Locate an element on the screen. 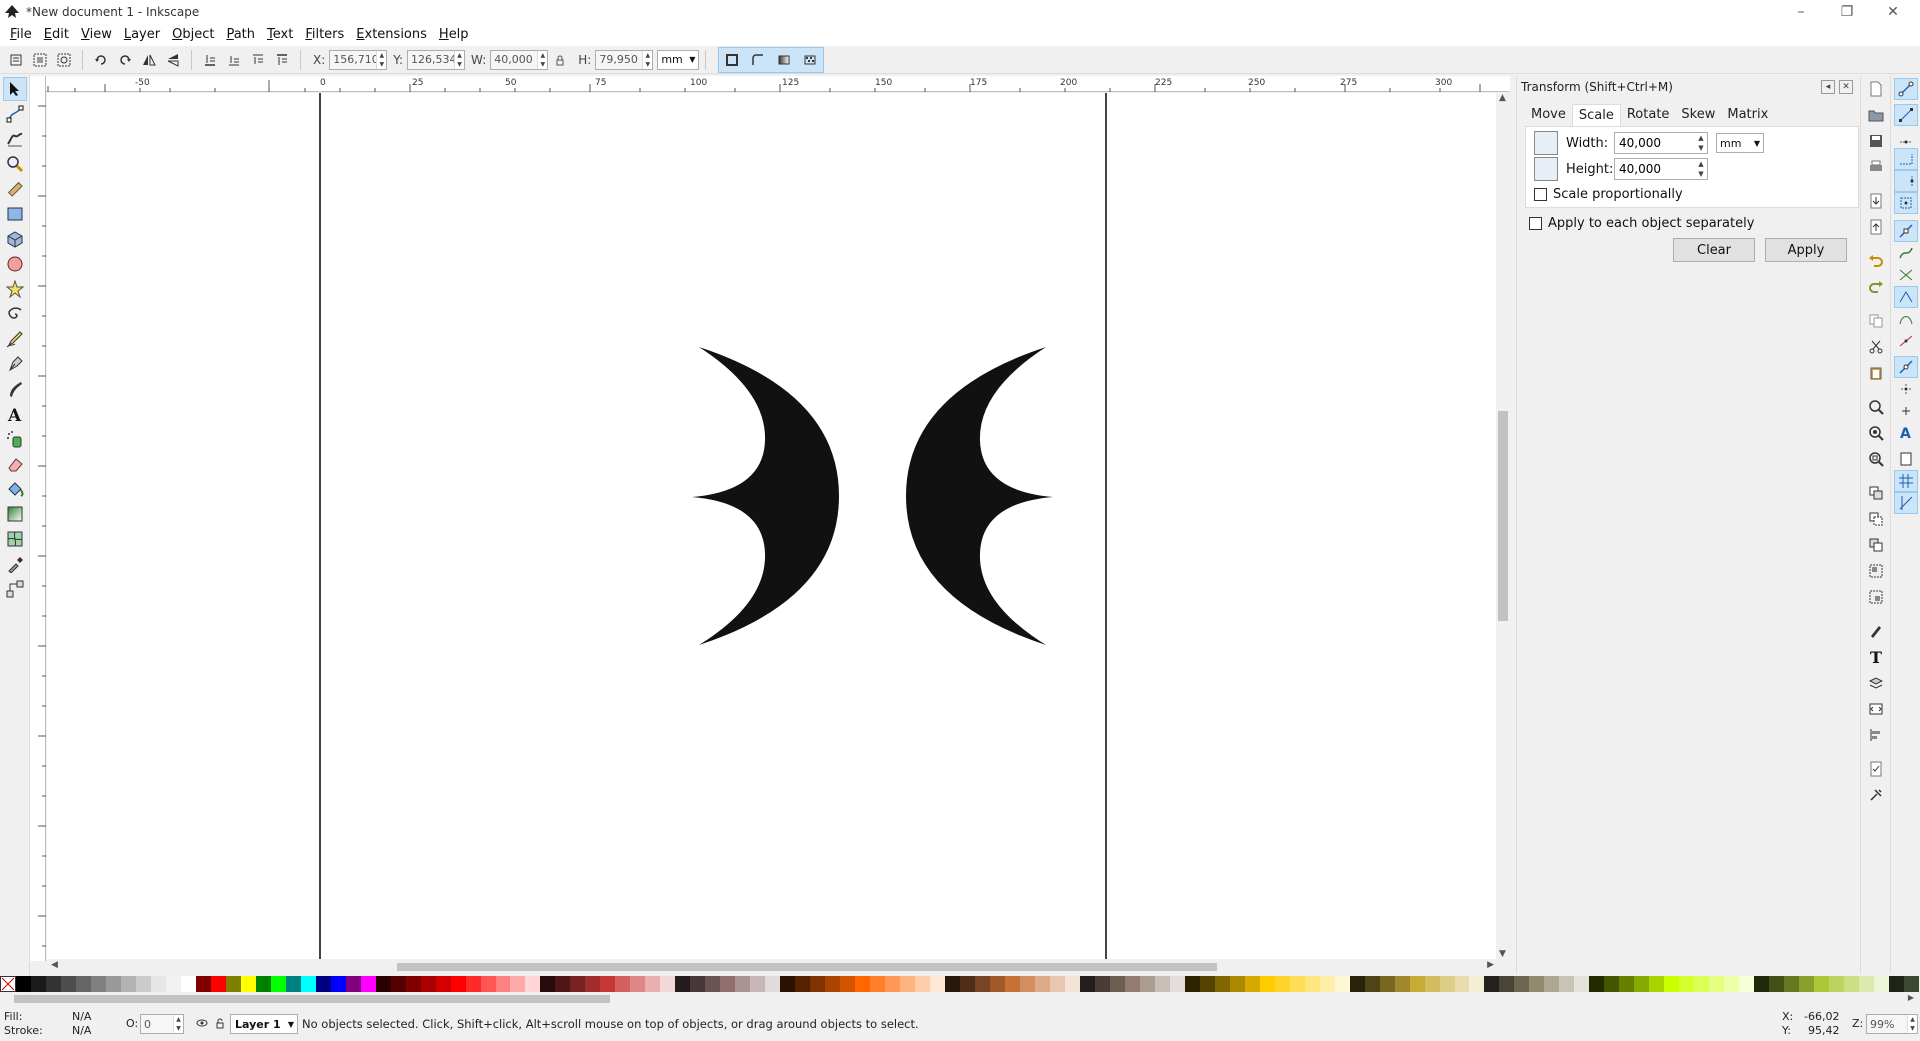  w-spin-arrows: ▲ ▼ is located at coordinates (542, 59).